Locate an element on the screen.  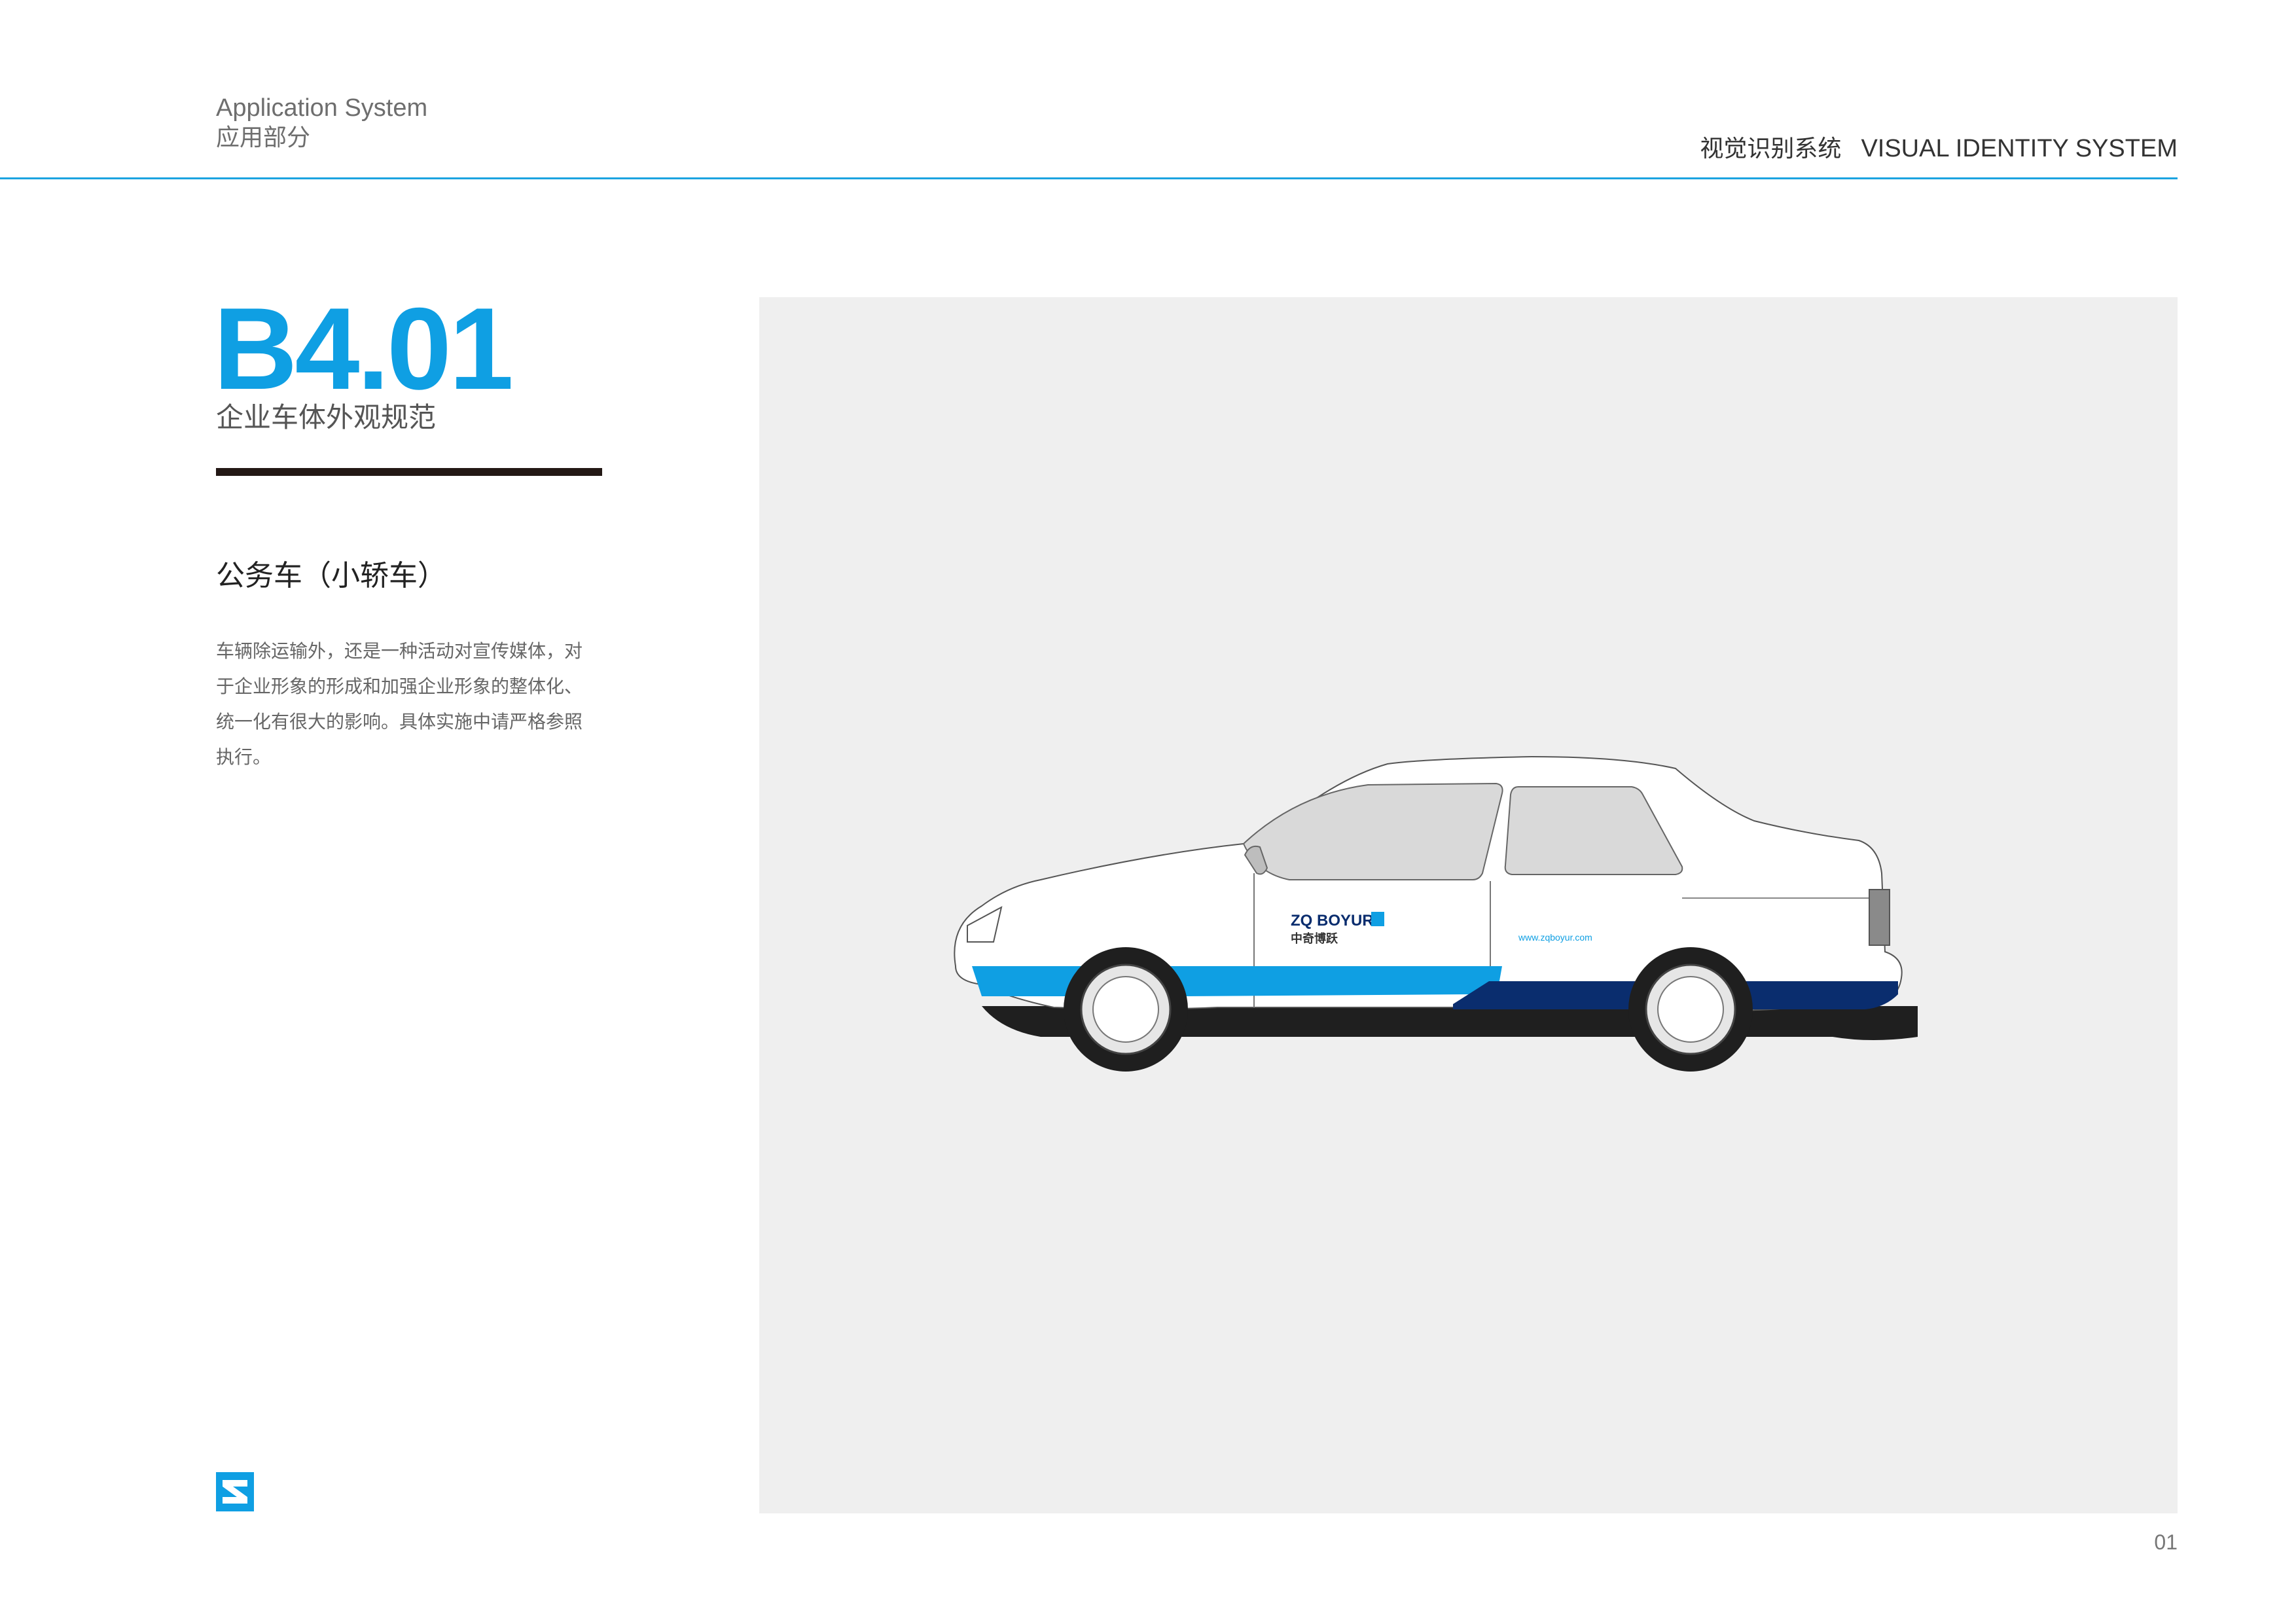
title-rule is located at coordinates (409, 472).